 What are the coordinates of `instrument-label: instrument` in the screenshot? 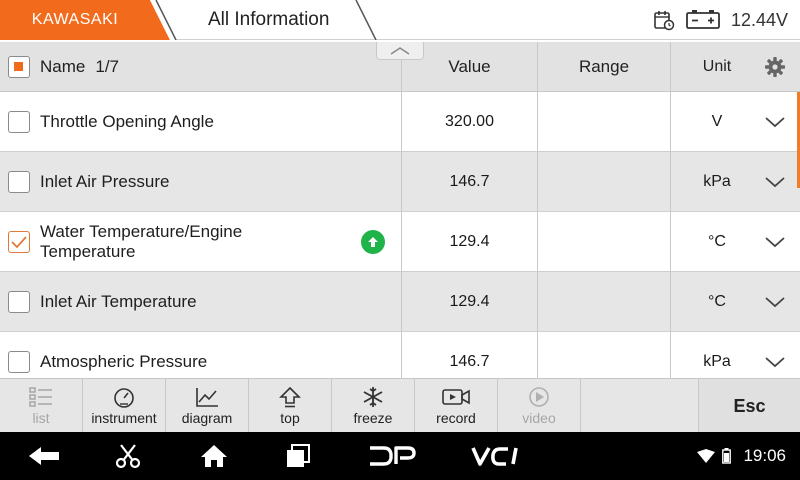 It's located at (124, 418).